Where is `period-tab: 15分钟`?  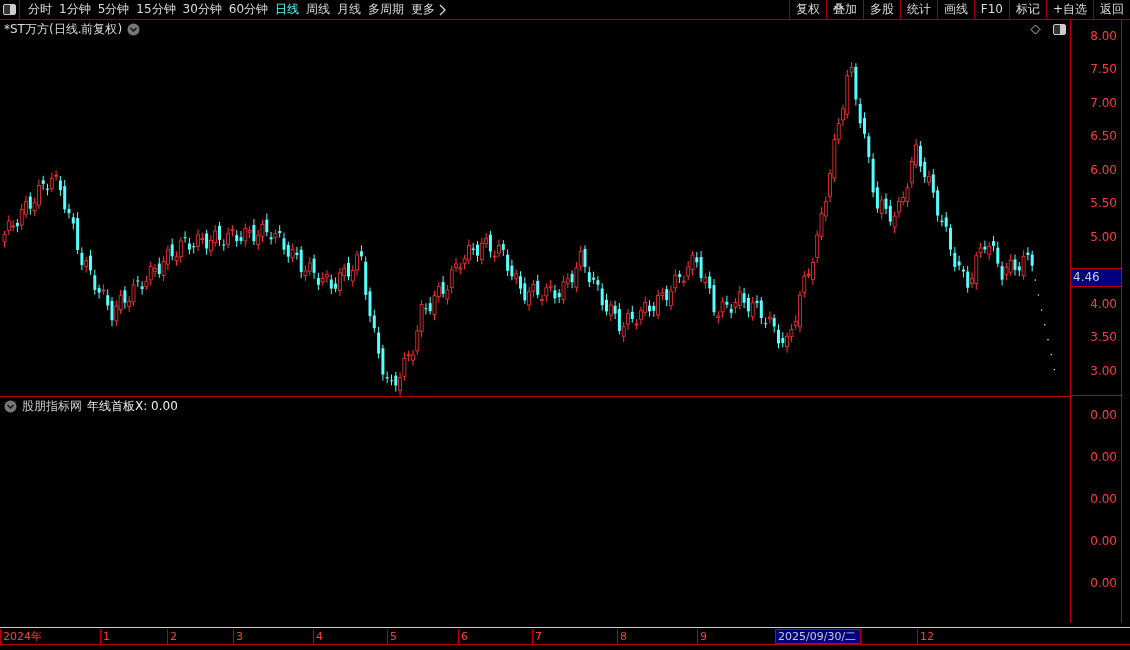
period-tab: 15分钟 is located at coordinates (156, 9).